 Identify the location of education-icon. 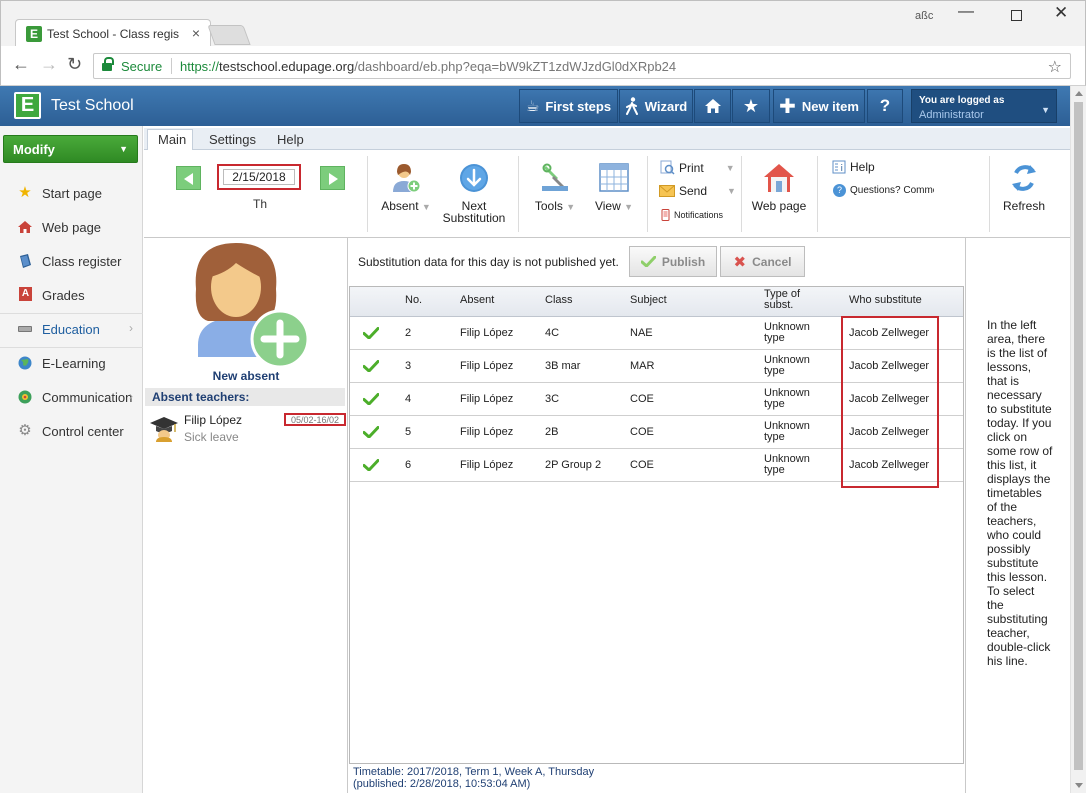
(25, 329).